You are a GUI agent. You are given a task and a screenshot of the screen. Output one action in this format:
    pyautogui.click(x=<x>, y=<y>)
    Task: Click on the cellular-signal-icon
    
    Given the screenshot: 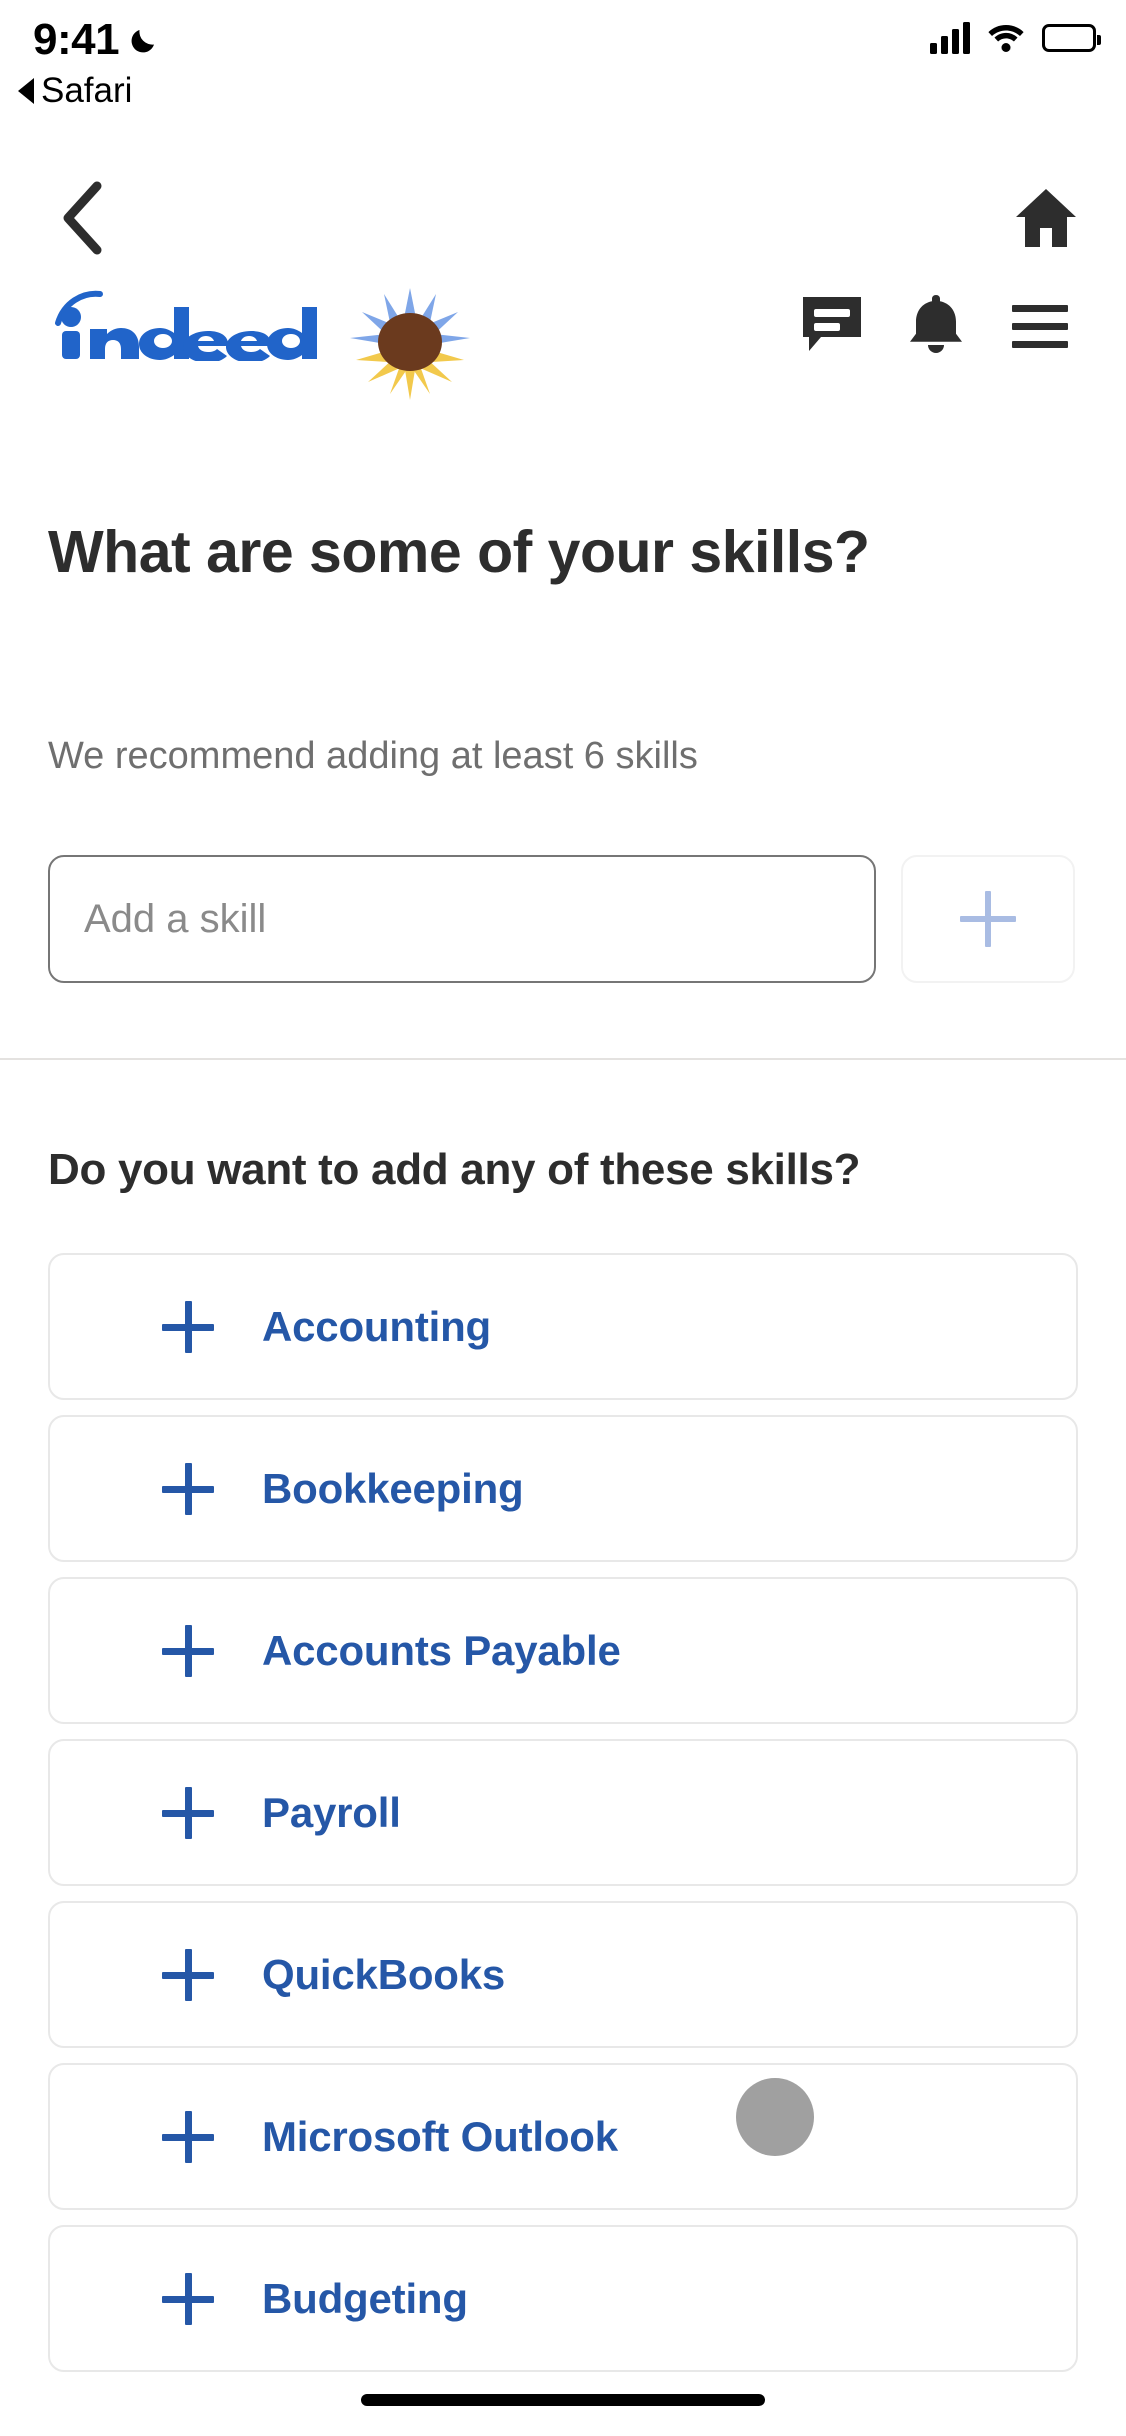 What is the action you would take?
    pyautogui.click(x=950, y=38)
    